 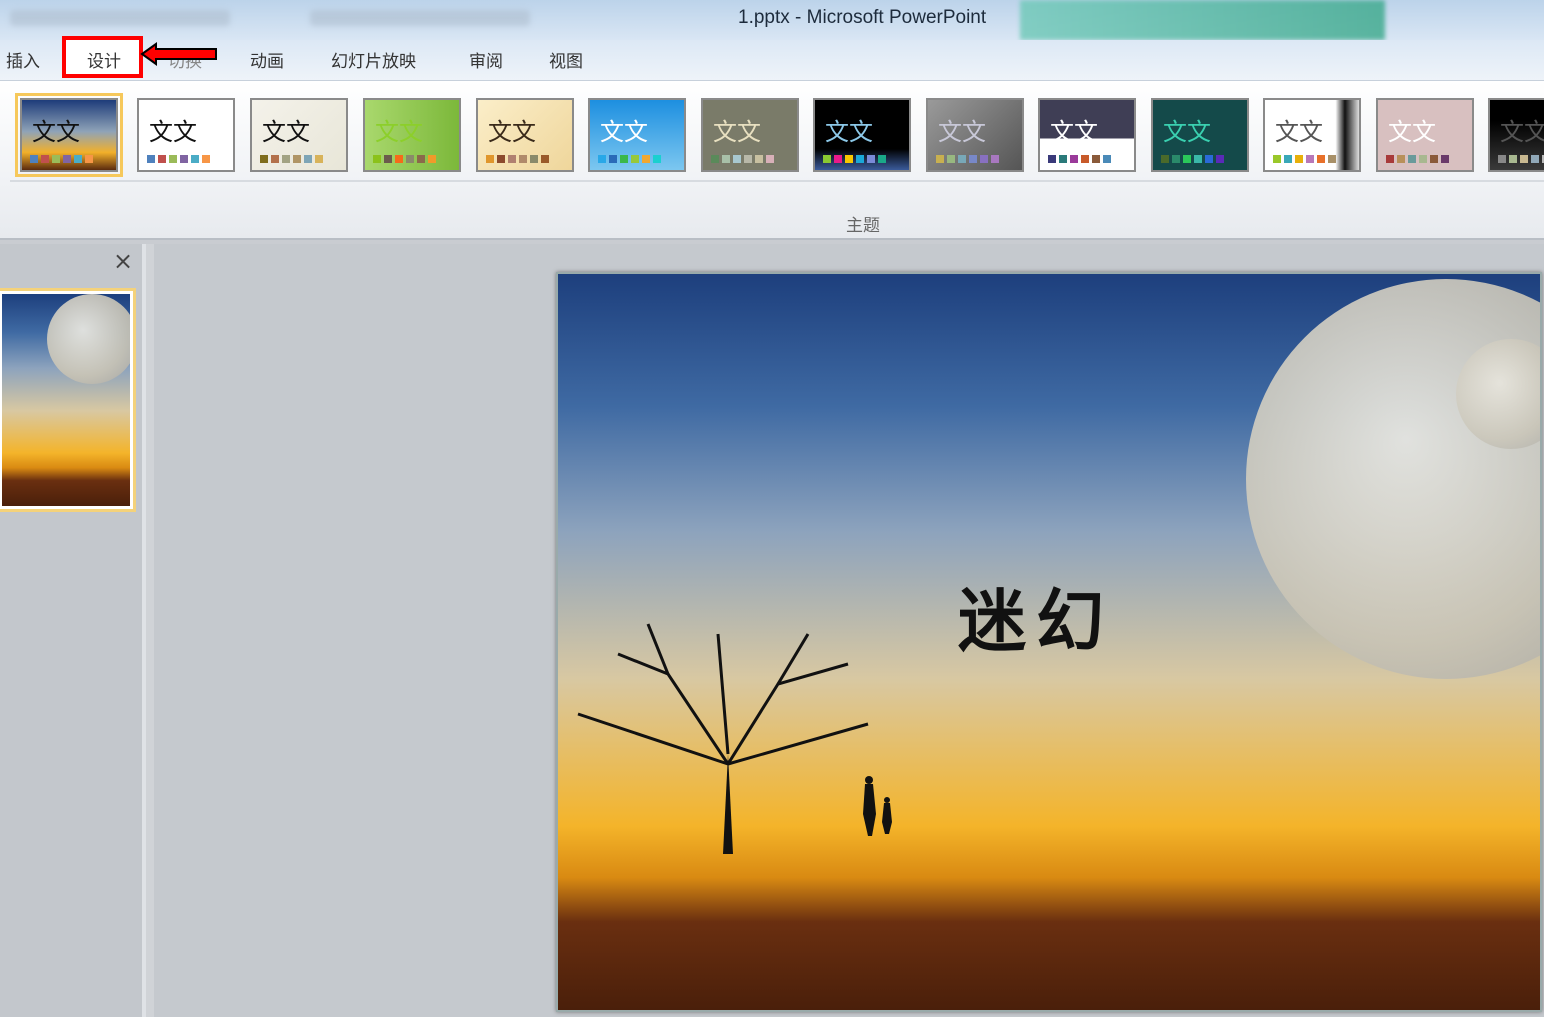 I want to click on tab-insert: 插入, so click(x=23, y=59).